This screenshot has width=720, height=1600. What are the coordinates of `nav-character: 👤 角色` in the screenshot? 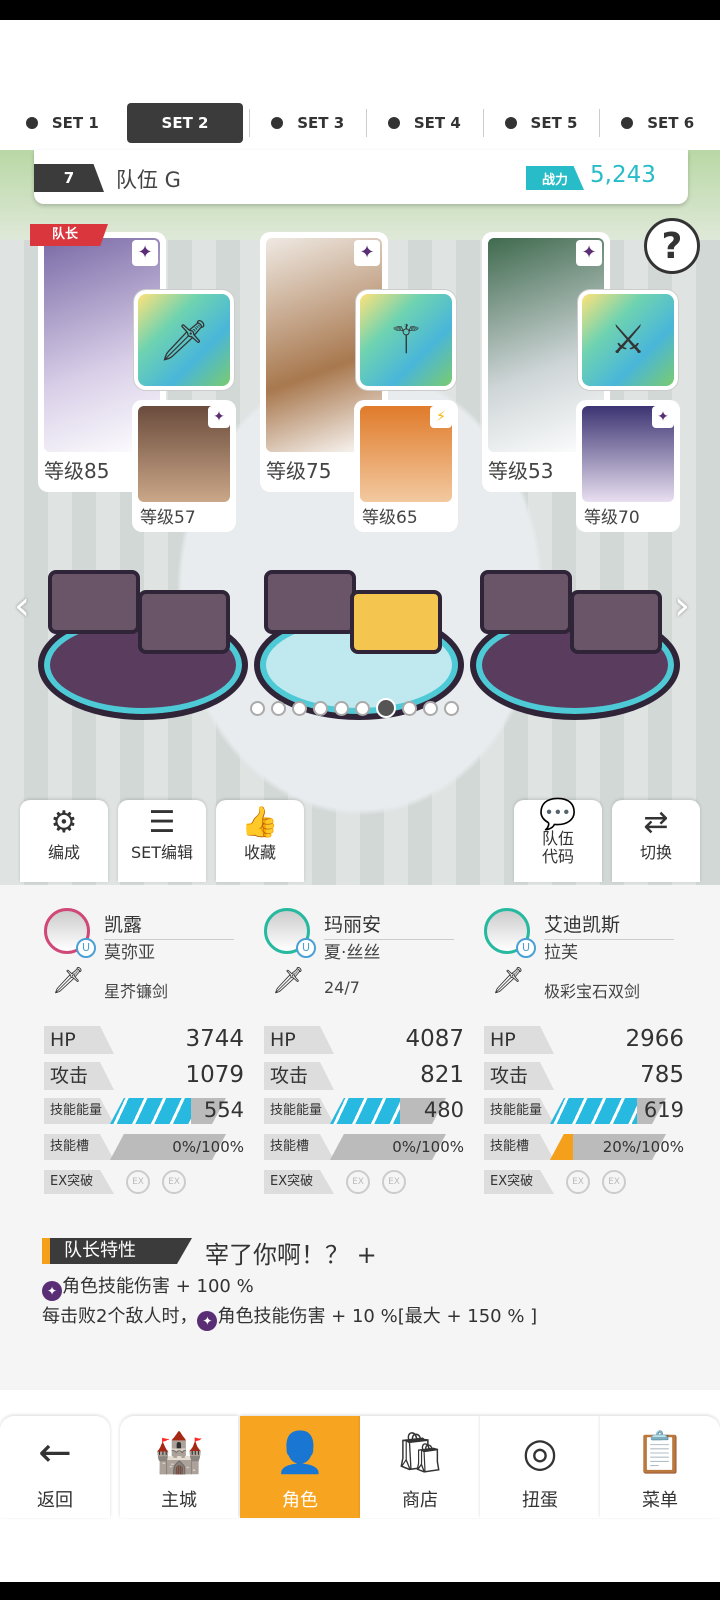 It's located at (300, 1467).